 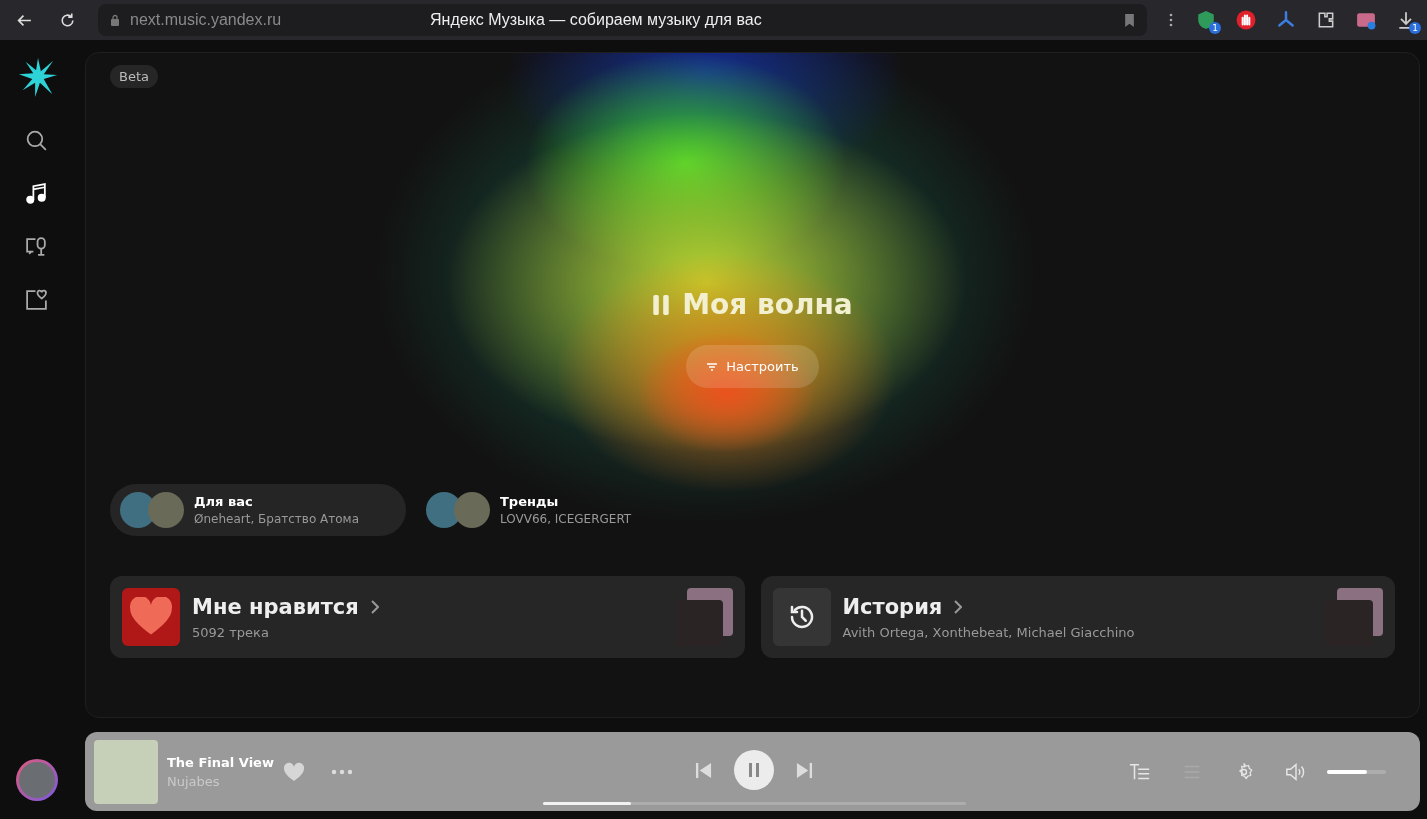 I want to click on shield-icon, so click(x=1206, y=20).